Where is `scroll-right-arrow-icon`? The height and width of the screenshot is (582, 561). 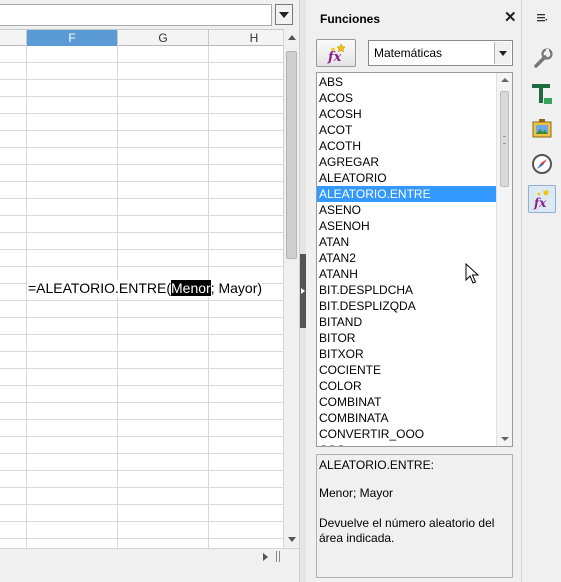 scroll-right-arrow-icon is located at coordinates (265, 557).